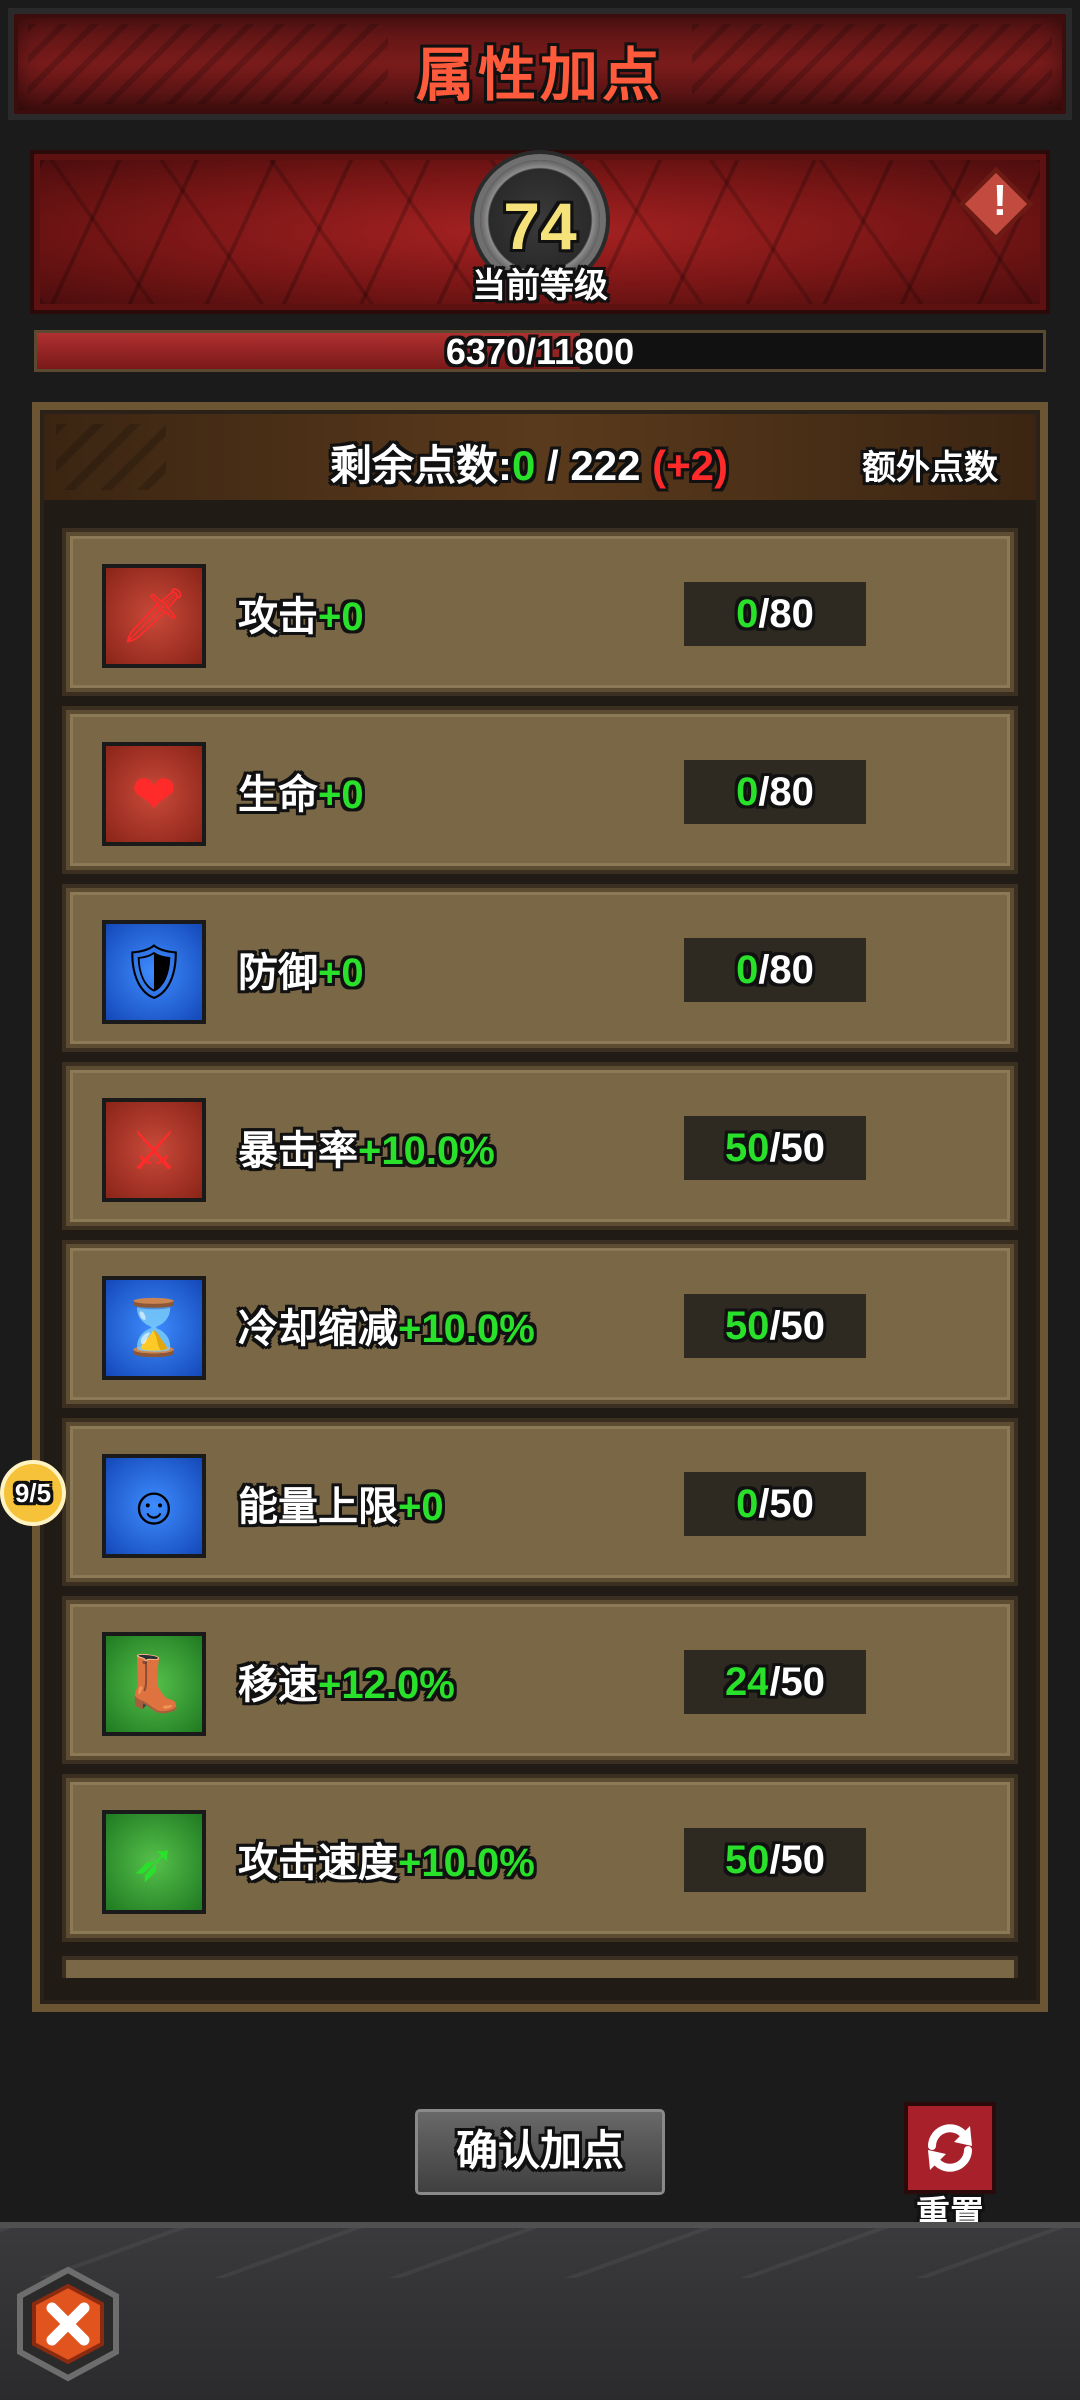 This screenshot has width=1080, height=2400. I want to click on attribute-row: ⚔ 暴击率+10.0% 50/50, so click(540, 1146).